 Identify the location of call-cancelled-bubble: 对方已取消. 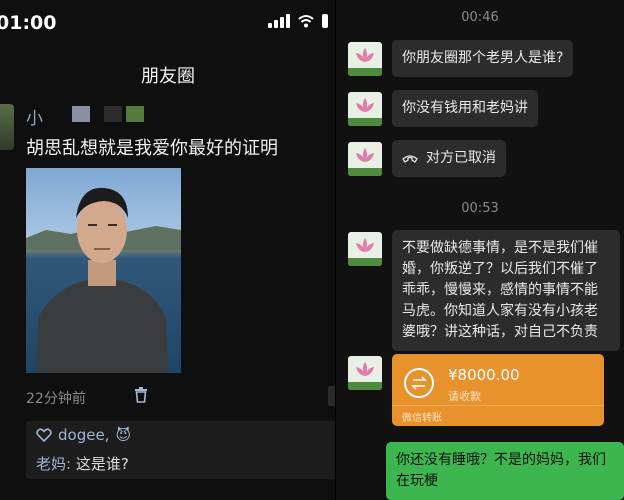
(449, 158).